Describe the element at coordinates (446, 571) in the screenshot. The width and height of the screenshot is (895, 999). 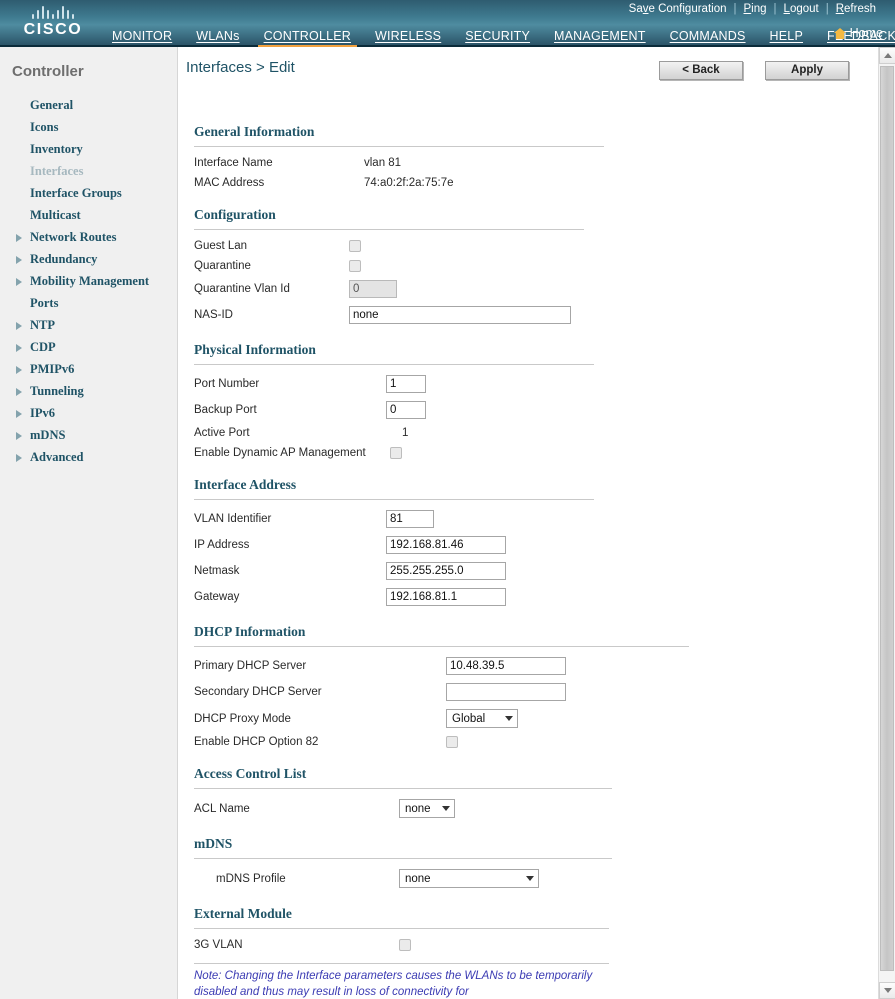
I see `netmask-input` at that location.